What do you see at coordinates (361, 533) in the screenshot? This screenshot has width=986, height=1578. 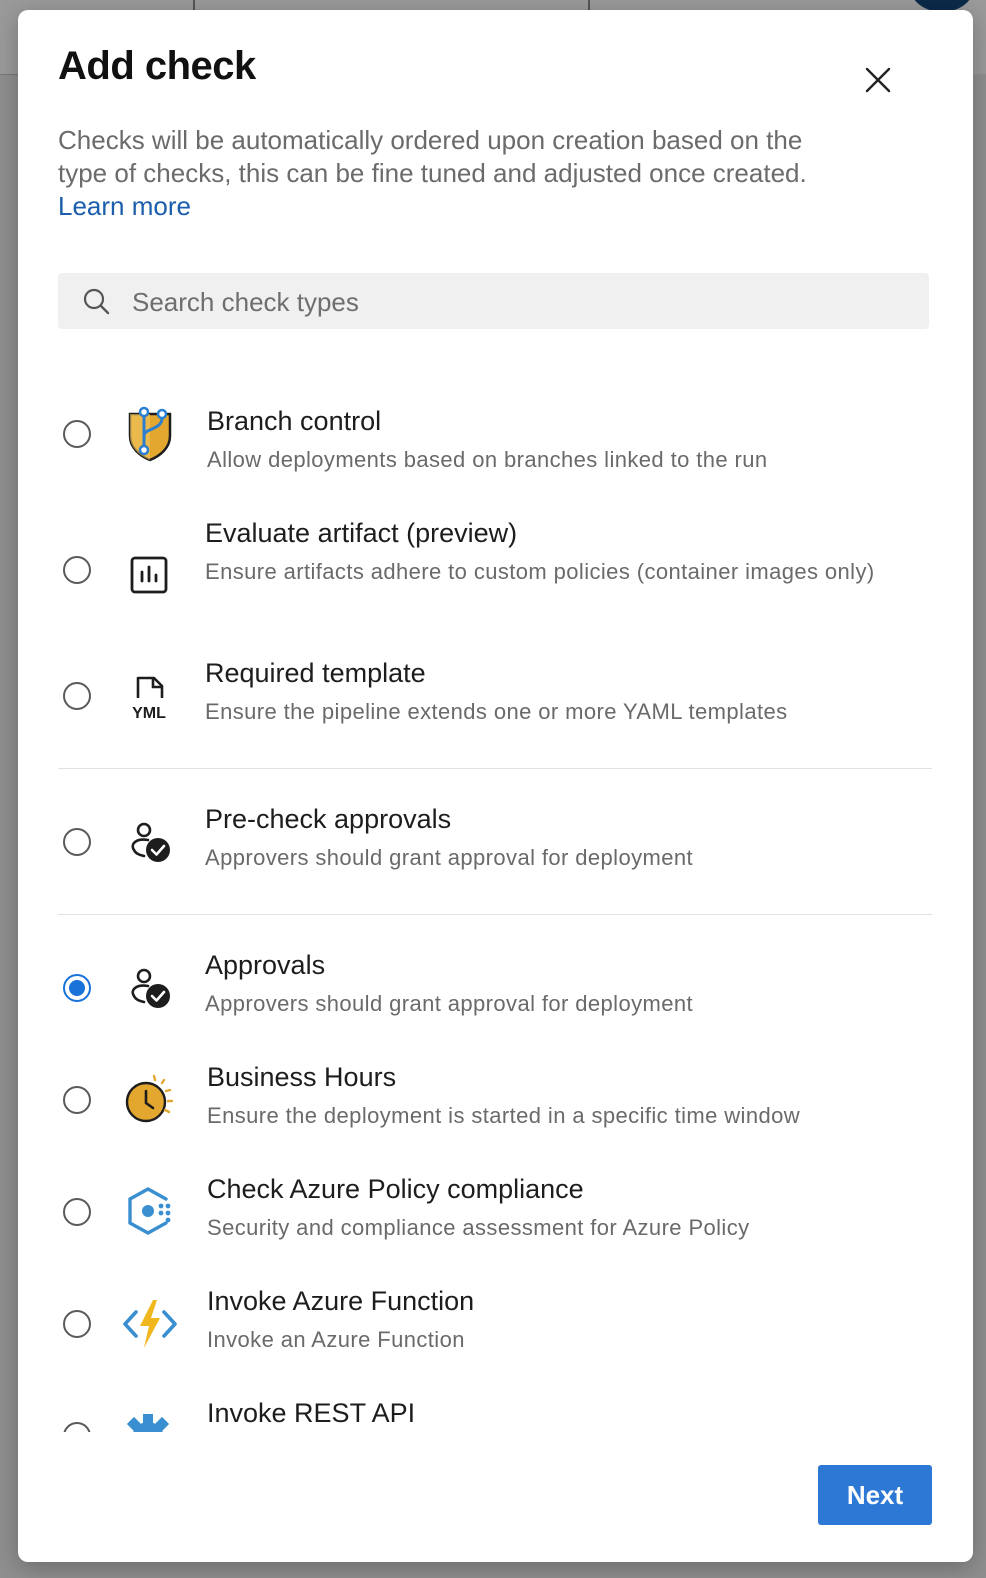 I see `check-title: Evaluate artifact (preview)` at bounding box center [361, 533].